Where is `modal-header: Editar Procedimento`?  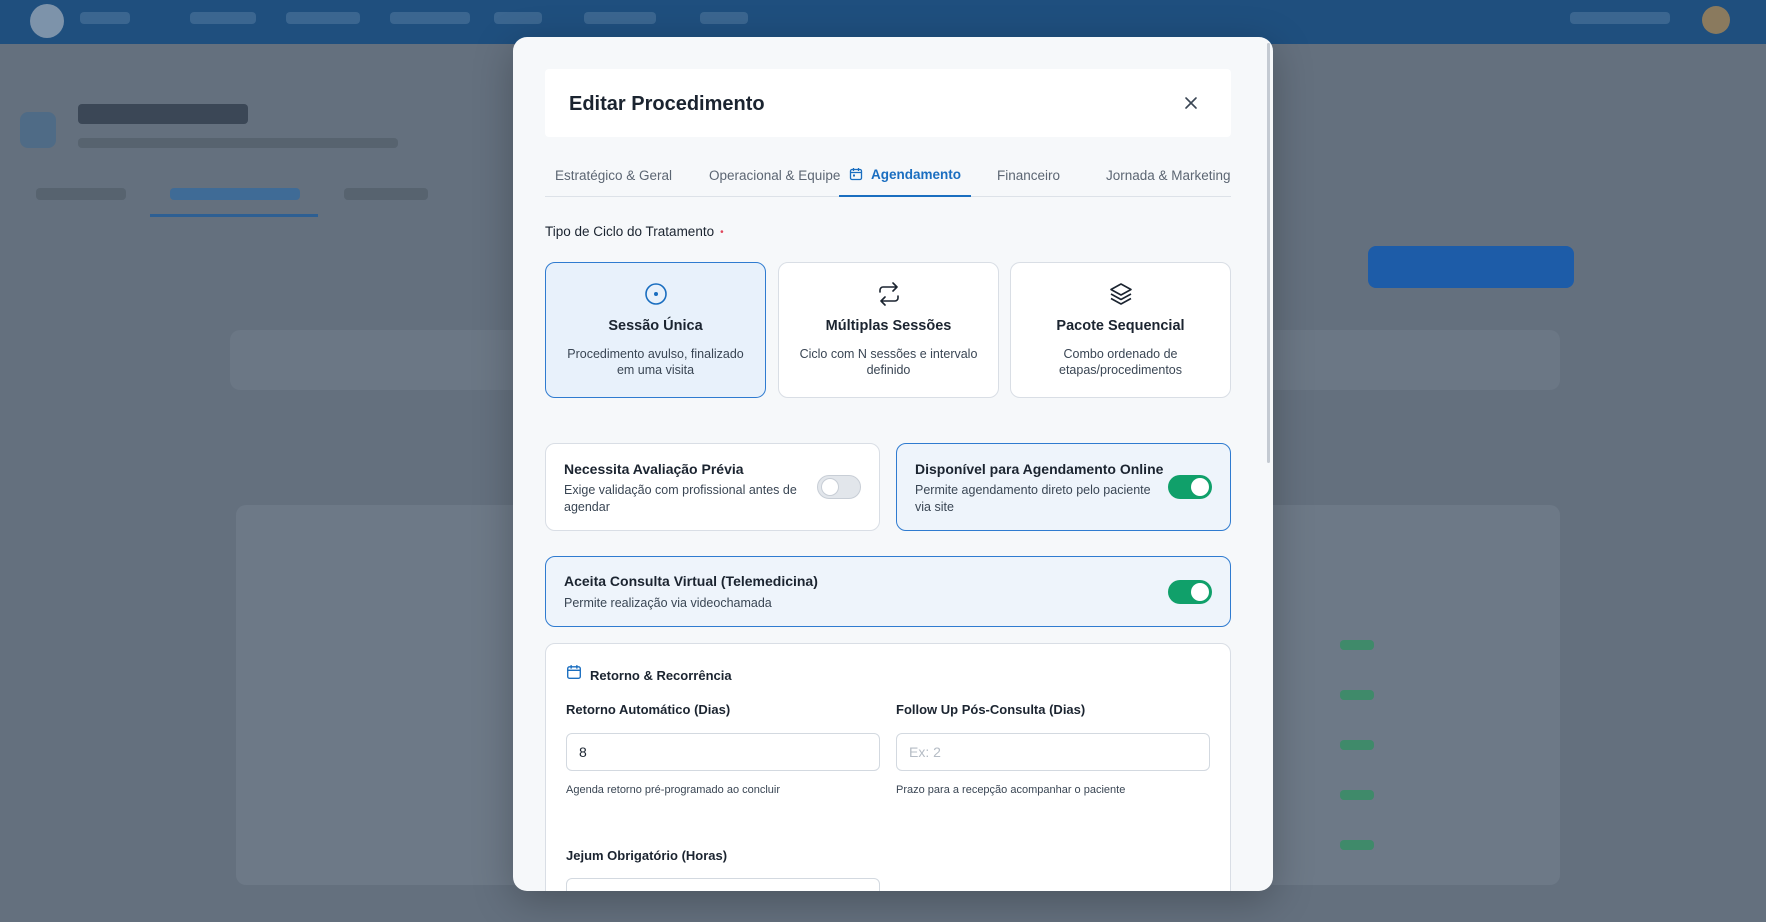
modal-header: Editar Procedimento is located at coordinates (888, 103).